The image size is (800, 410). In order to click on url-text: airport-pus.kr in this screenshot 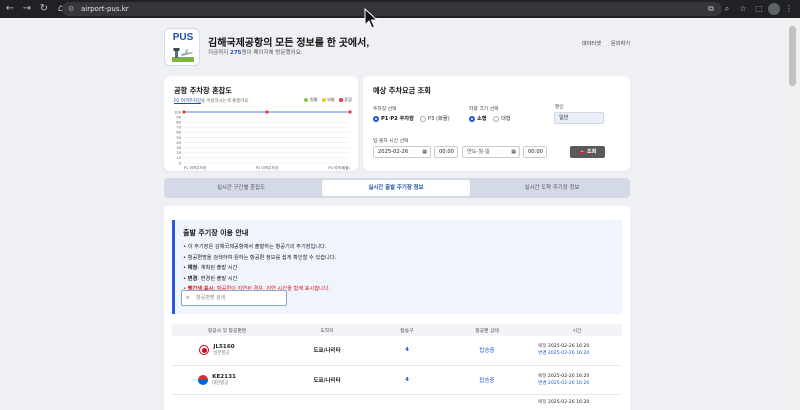, I will do `click(105, 9)`.